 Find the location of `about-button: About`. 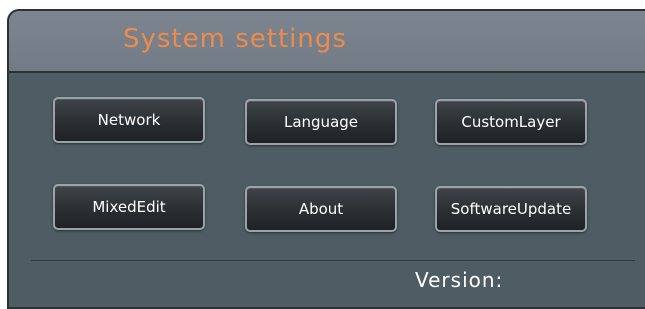

about-button: About is located at coordinates (321, 209).